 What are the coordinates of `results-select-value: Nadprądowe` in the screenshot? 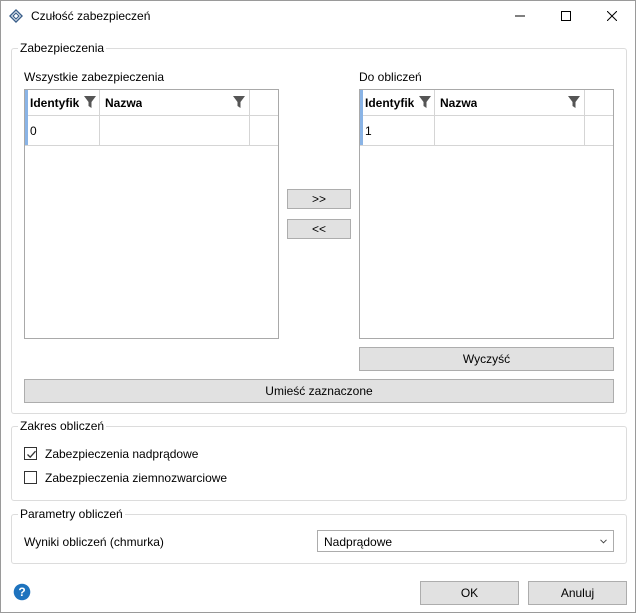 It's located at (358, 542).